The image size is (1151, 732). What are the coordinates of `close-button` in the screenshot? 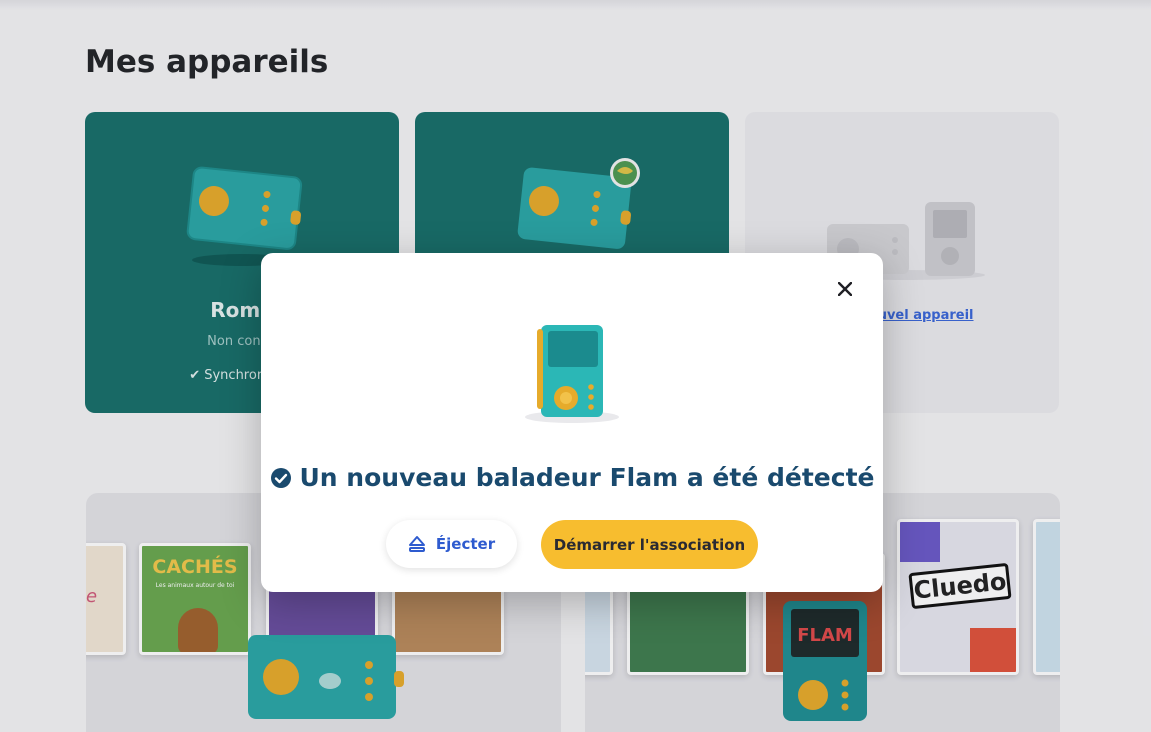 It's located at (845, 289).